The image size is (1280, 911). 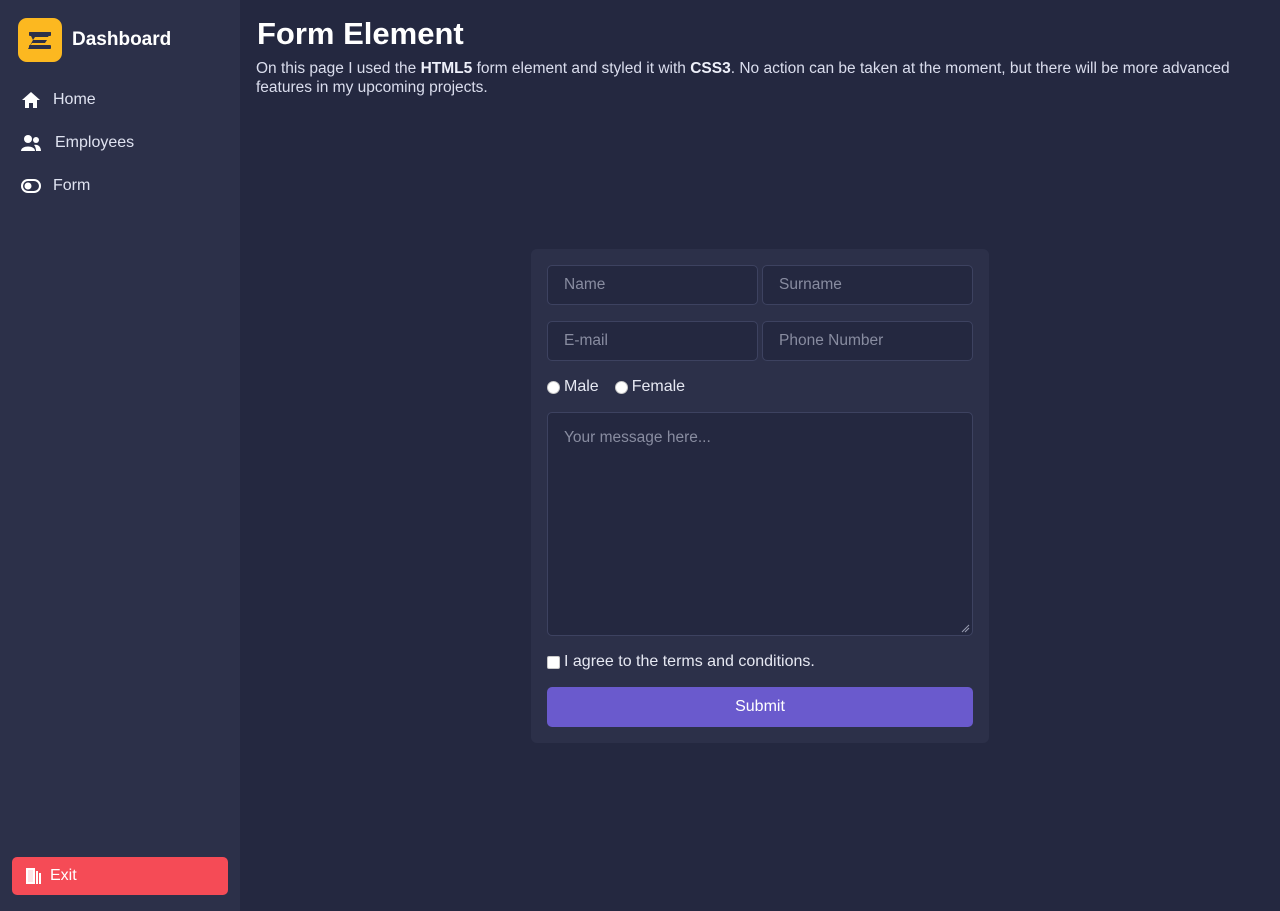 What do you see at coordinates (122, 39) in the screenshot?
I see `brand-title: Dashboard` at bounding box center [122, 39].